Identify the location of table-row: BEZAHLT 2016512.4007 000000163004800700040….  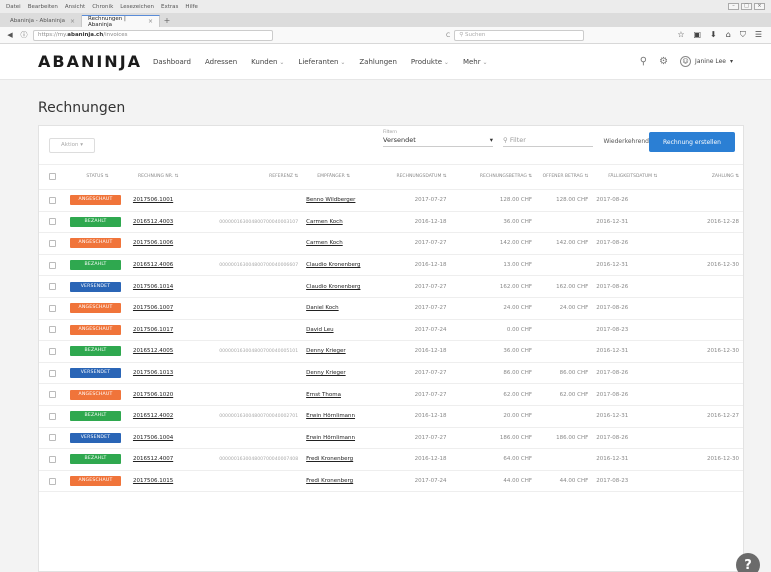
(391, 459).